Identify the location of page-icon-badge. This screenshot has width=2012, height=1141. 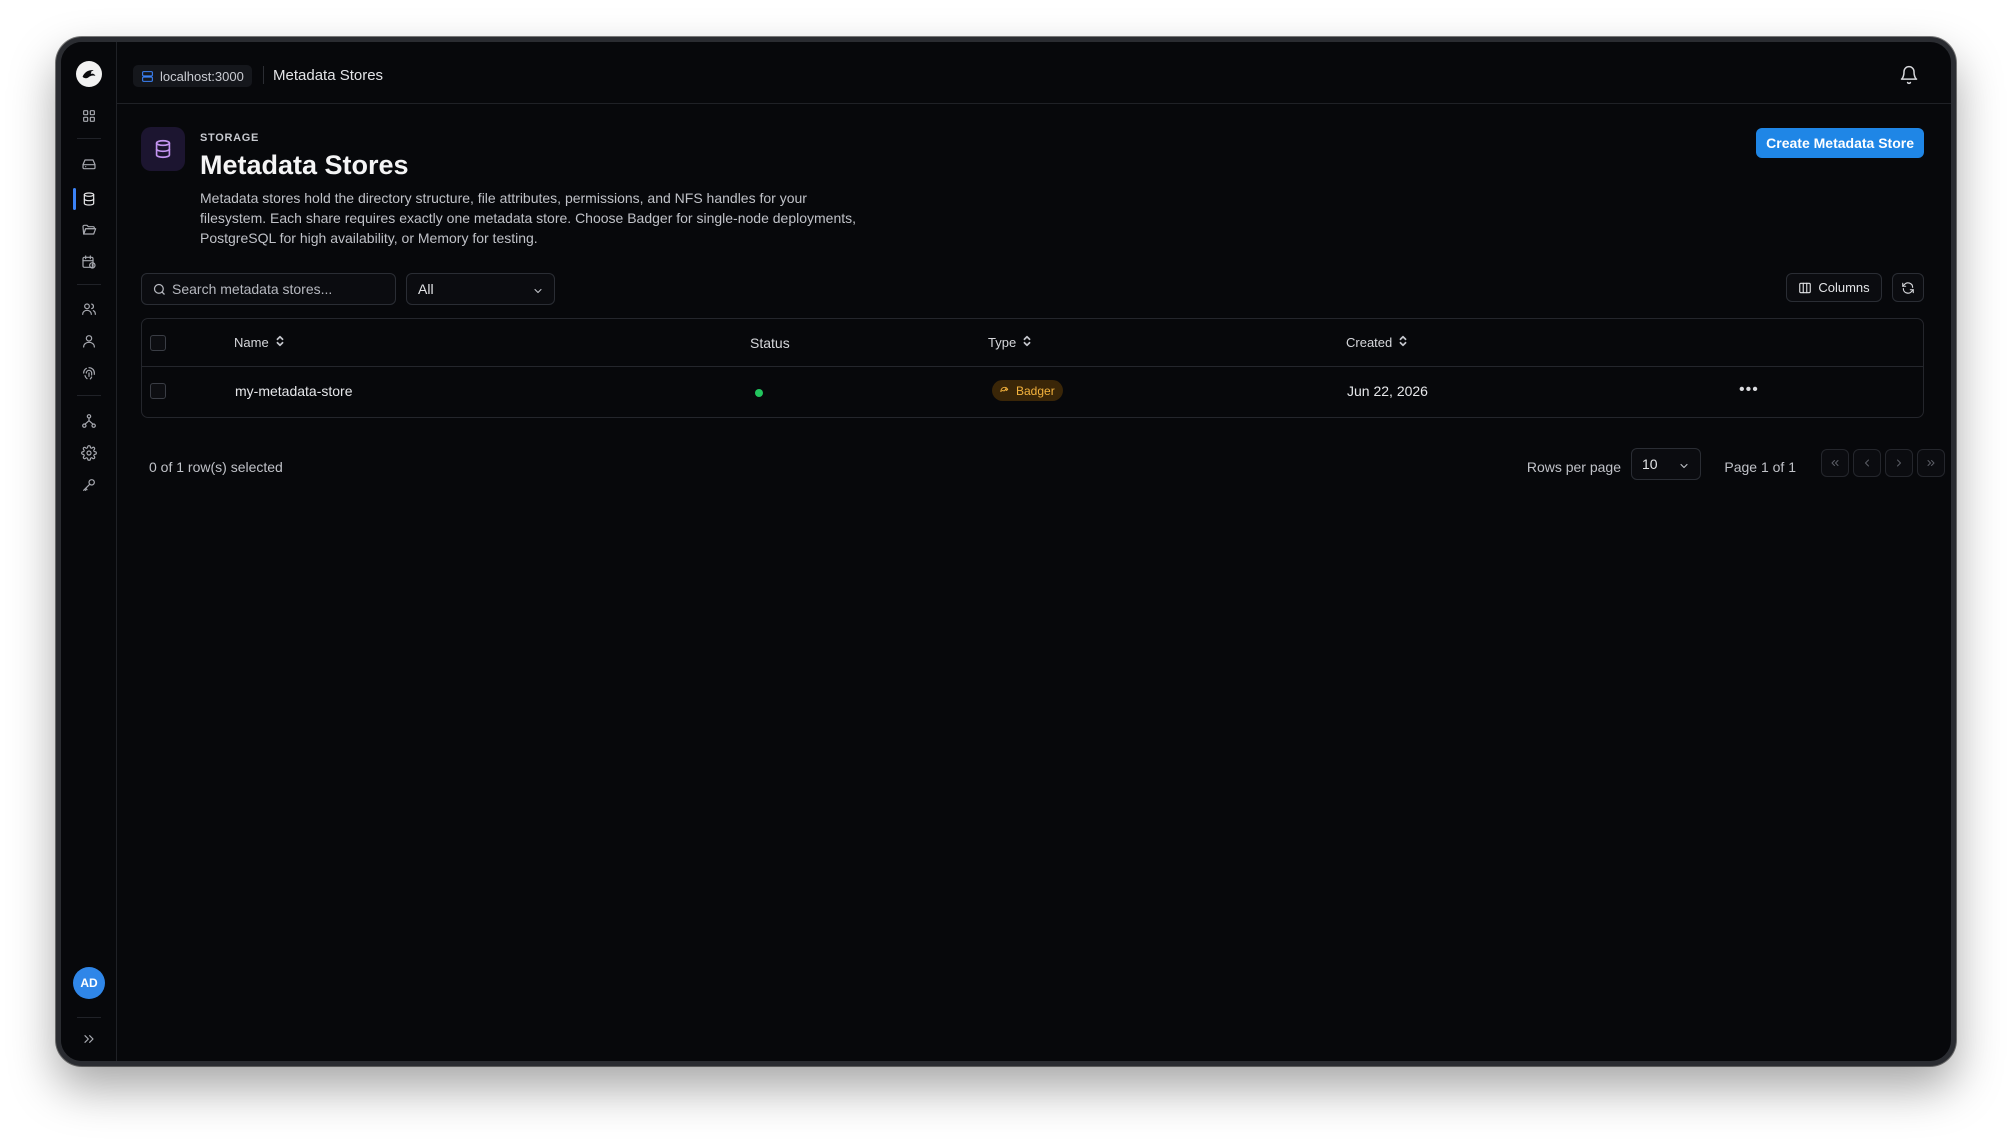
(163, 149).